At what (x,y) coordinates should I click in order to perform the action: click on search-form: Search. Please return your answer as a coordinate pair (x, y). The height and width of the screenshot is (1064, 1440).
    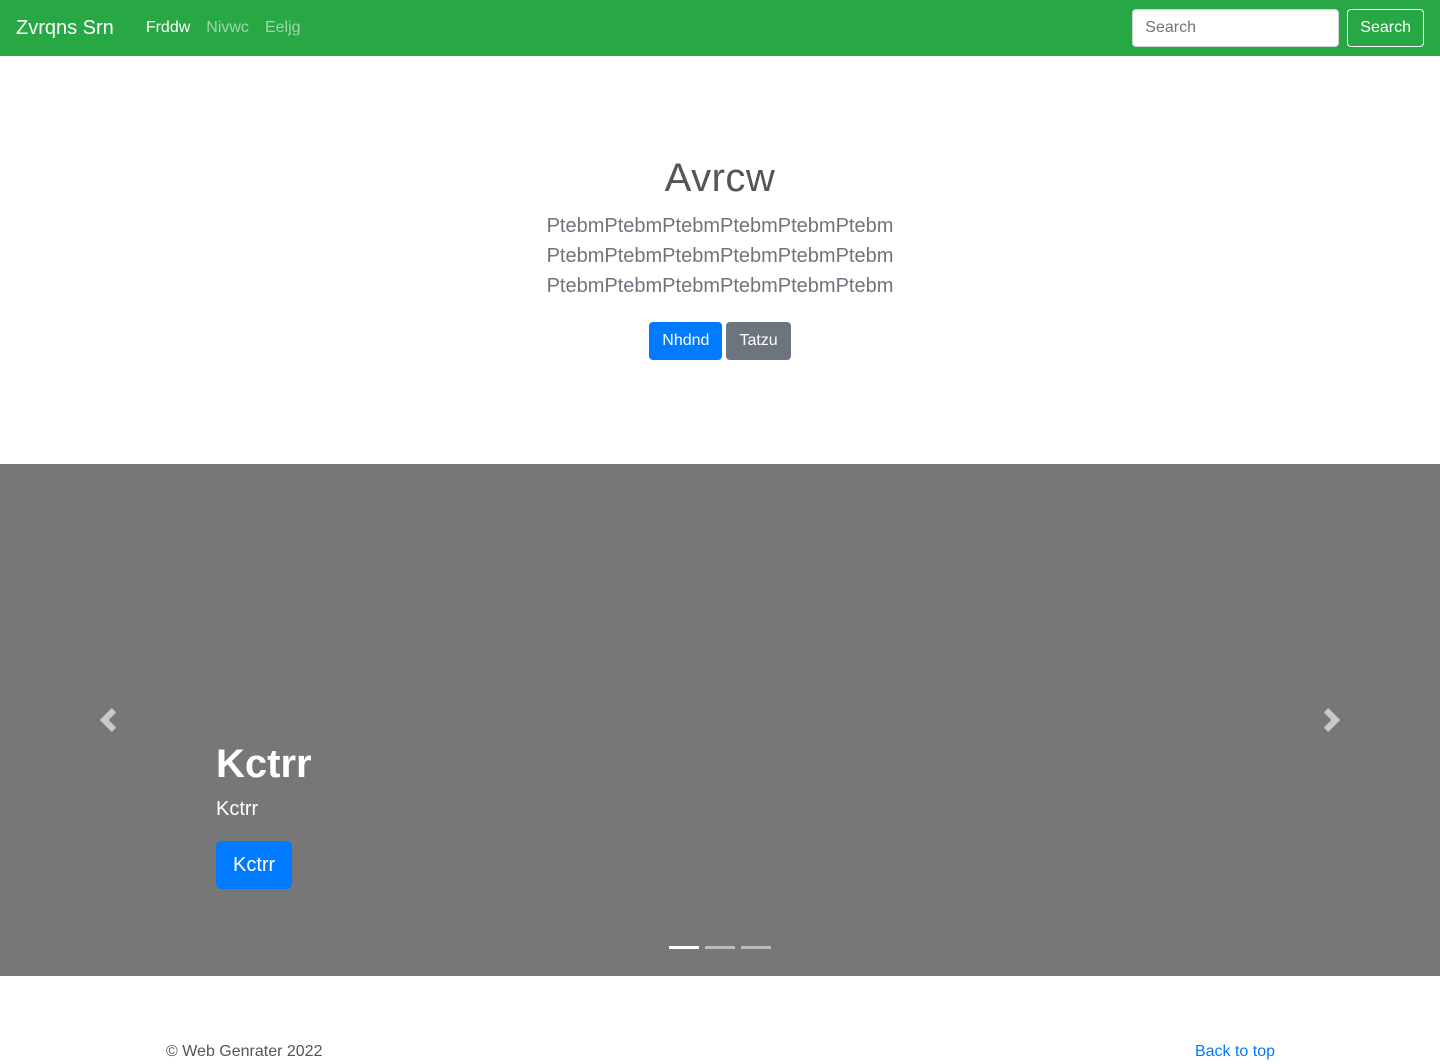
    Looking at the image, I should click on (1278, 28).